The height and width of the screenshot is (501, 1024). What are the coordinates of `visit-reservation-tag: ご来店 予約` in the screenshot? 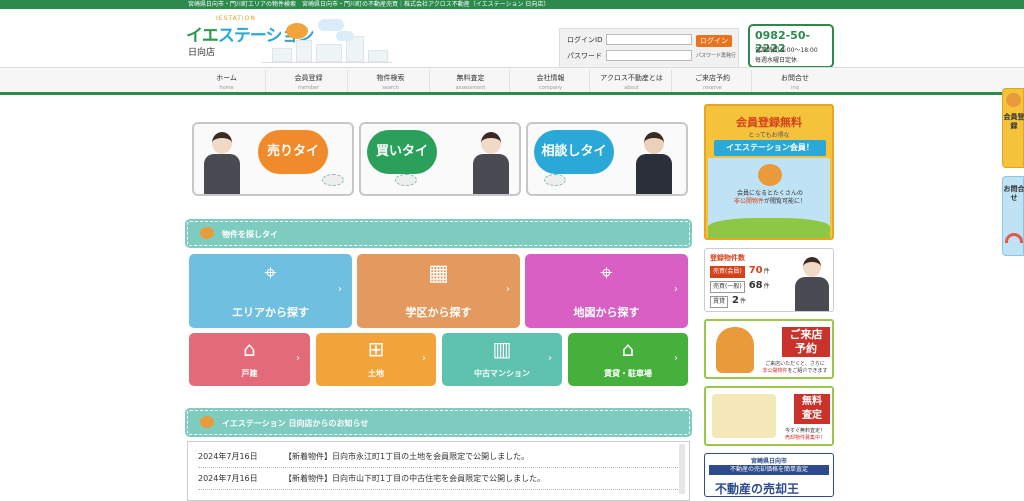 It's located at (806, 342).